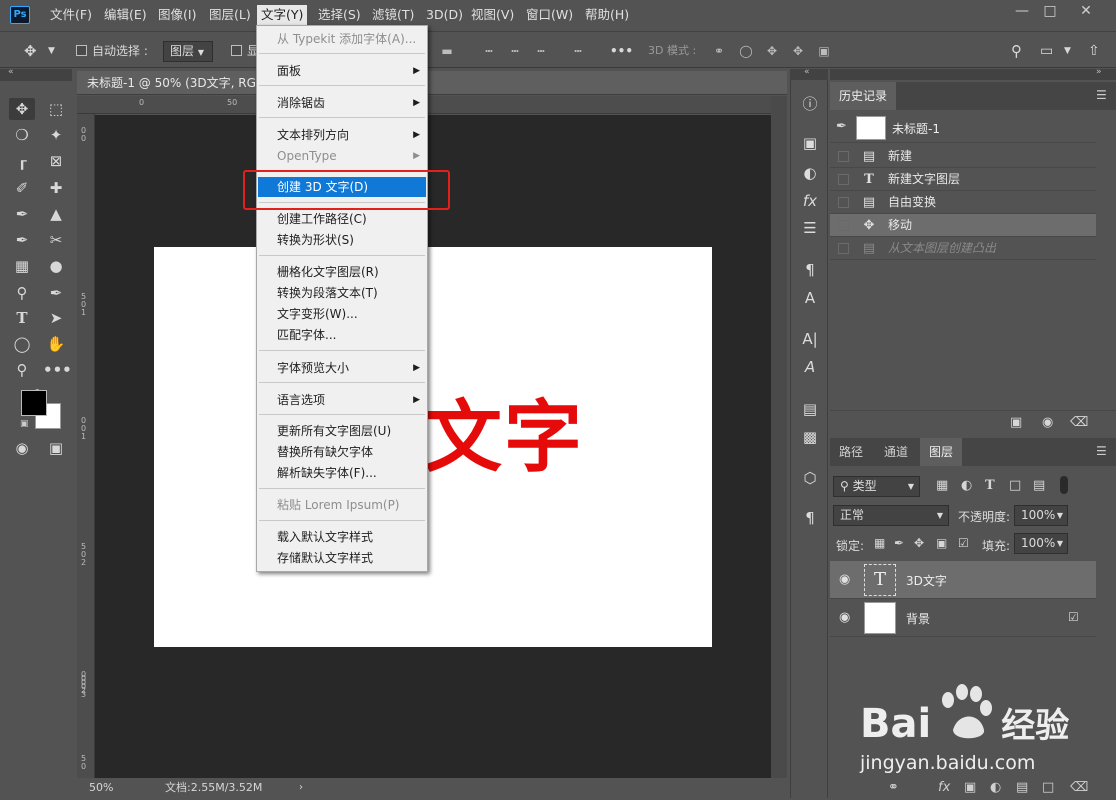 Image resolution: width=1116 pixels, height=800 pixels. I want to click on stamp-tool-icon: ▲, so click(56, 214).